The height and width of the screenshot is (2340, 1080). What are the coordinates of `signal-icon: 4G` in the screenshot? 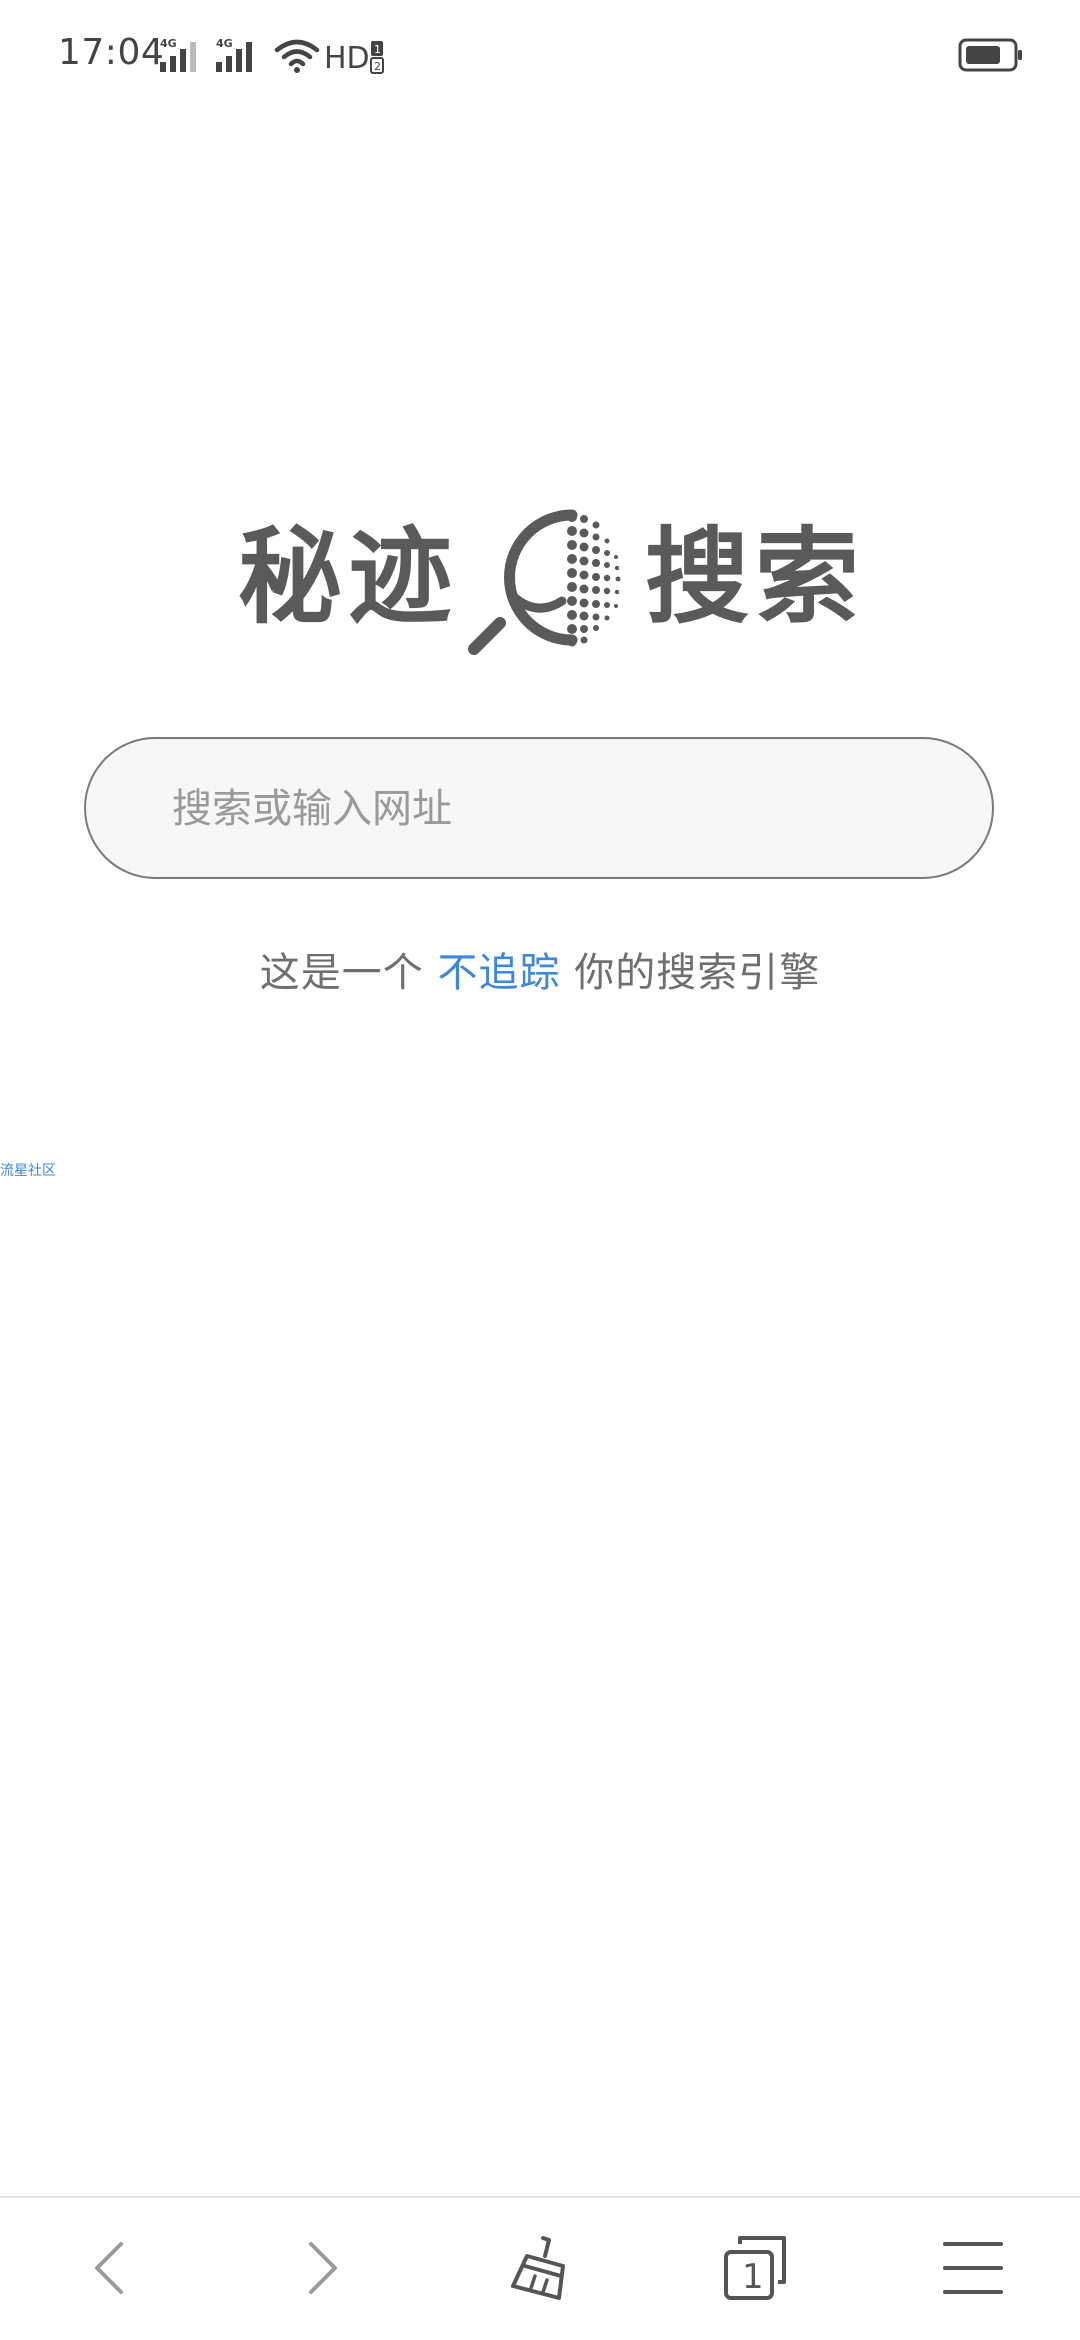 It's located at (178, 54).